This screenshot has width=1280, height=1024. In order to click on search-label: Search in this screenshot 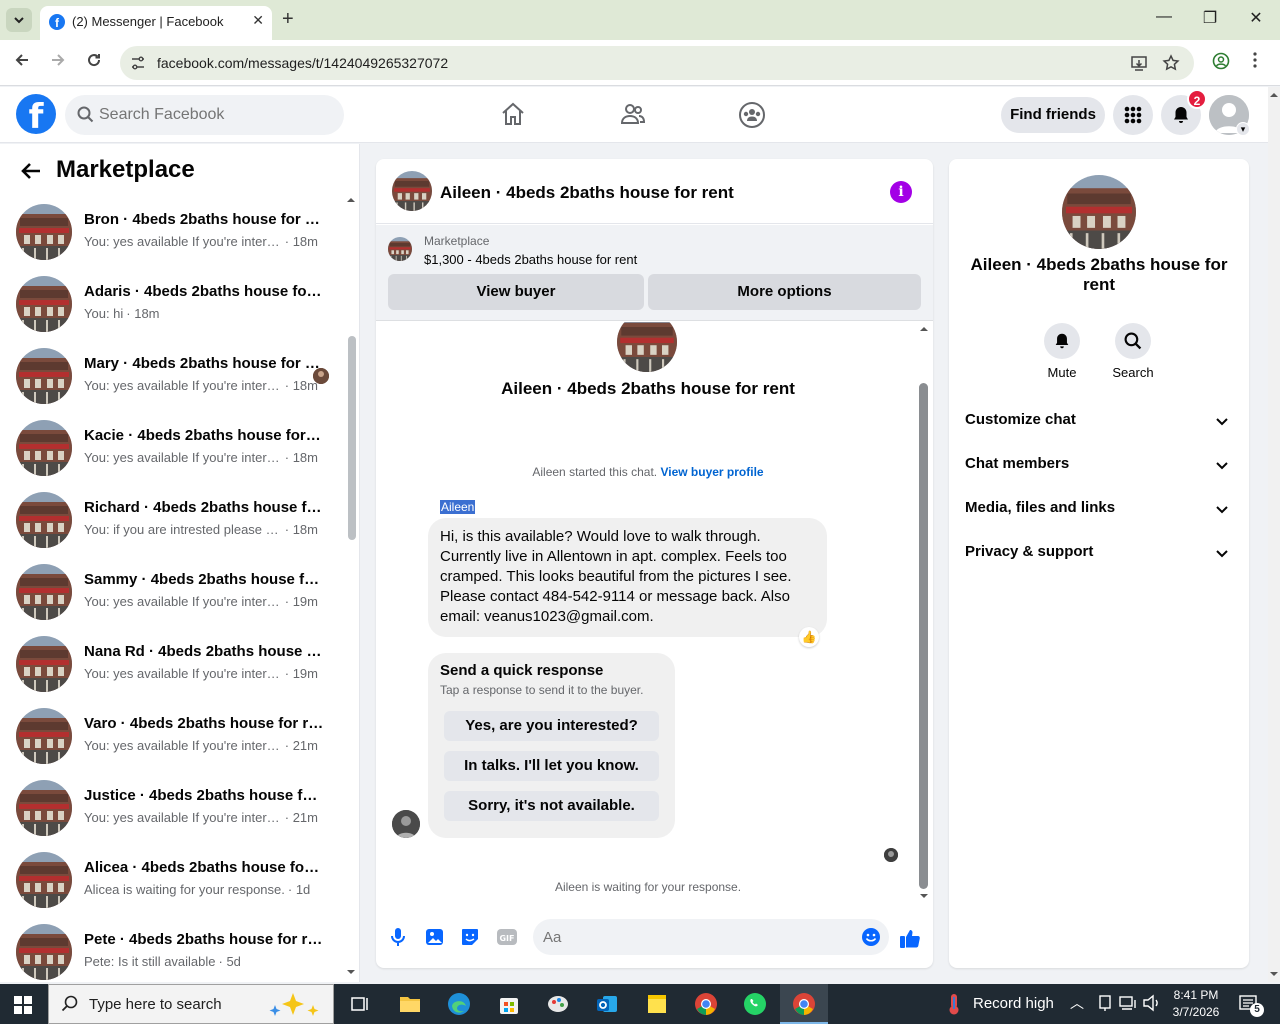, I will do `click(1133, 372)`.